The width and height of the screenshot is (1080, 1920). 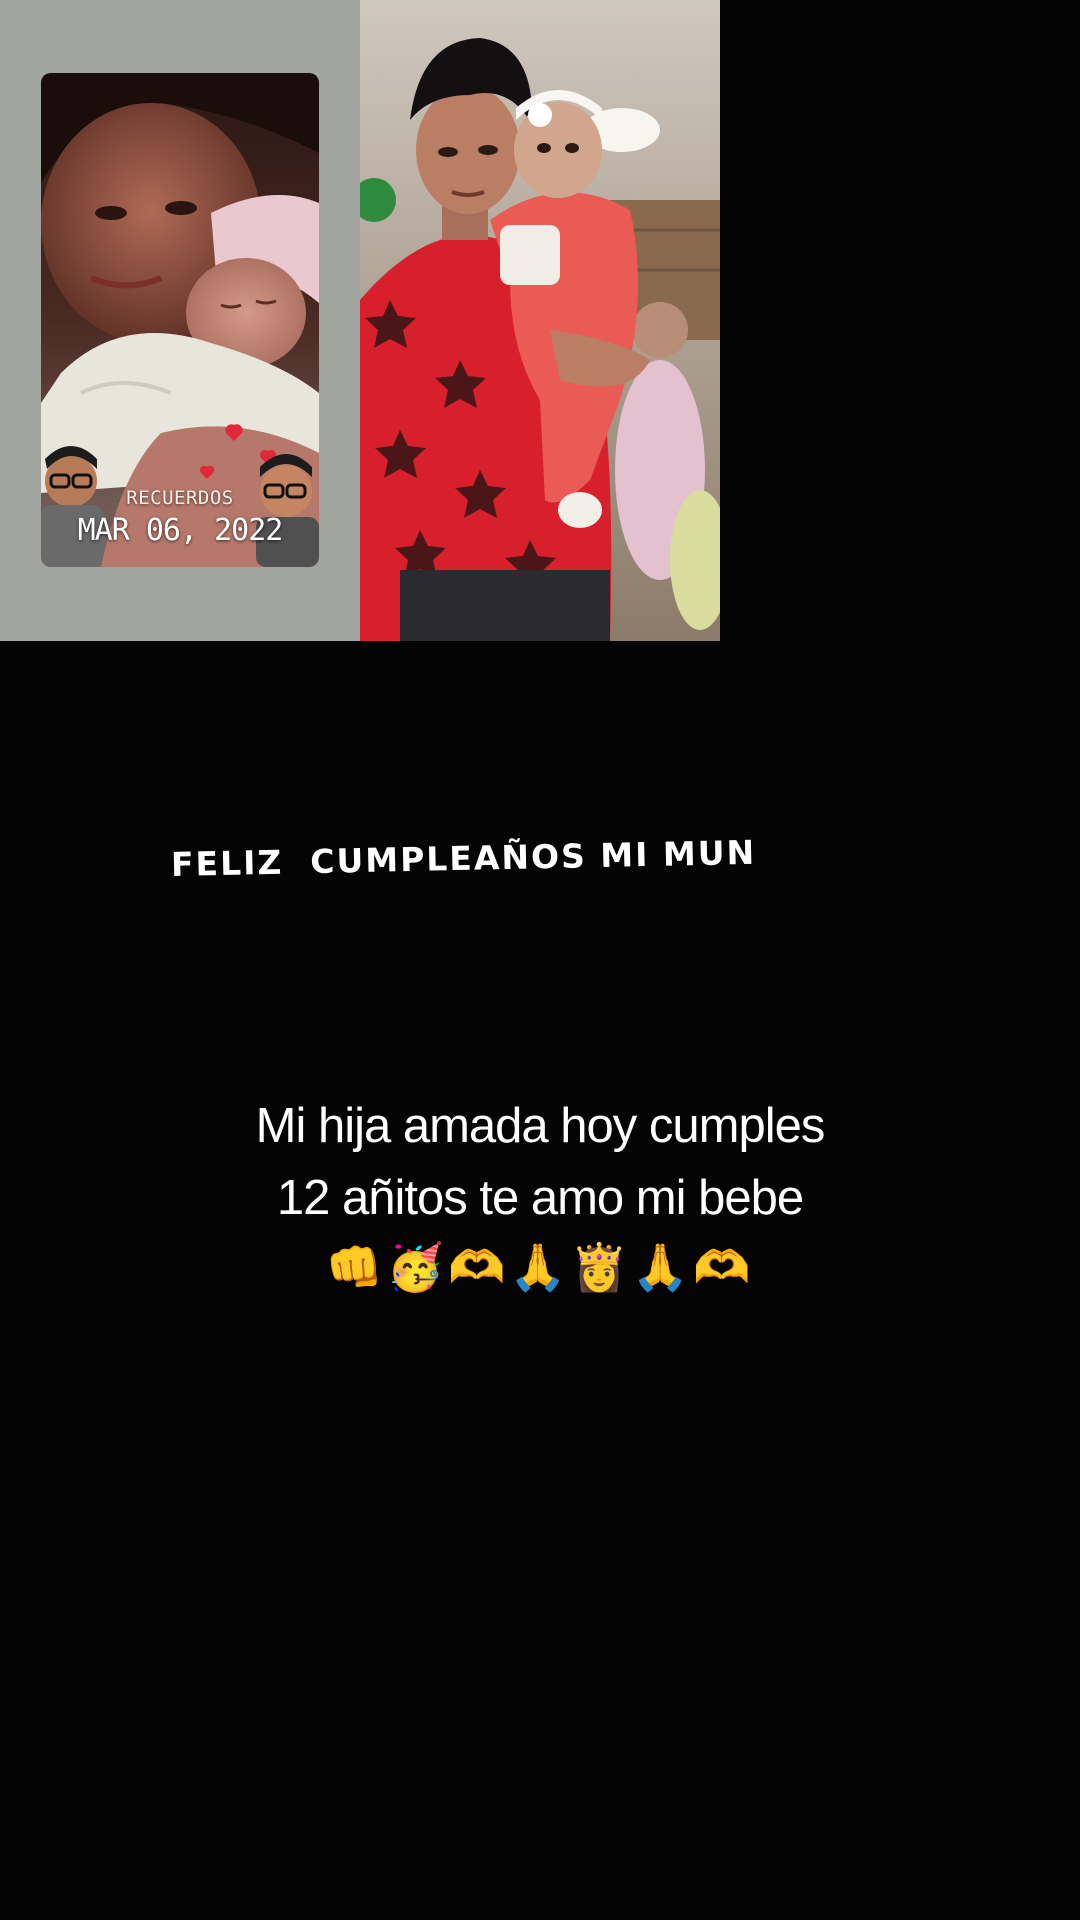 I want to click on father-baby-illustration, so click(x=540, y=320).